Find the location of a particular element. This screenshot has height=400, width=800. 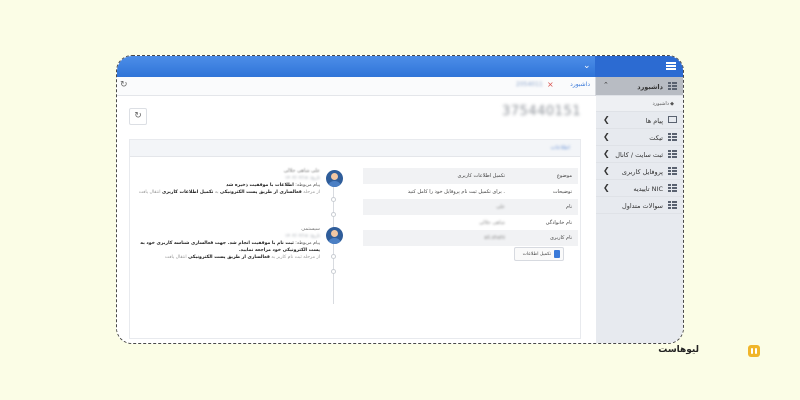

tab-ticket: 2054011 is located at coordinates (529, 84).